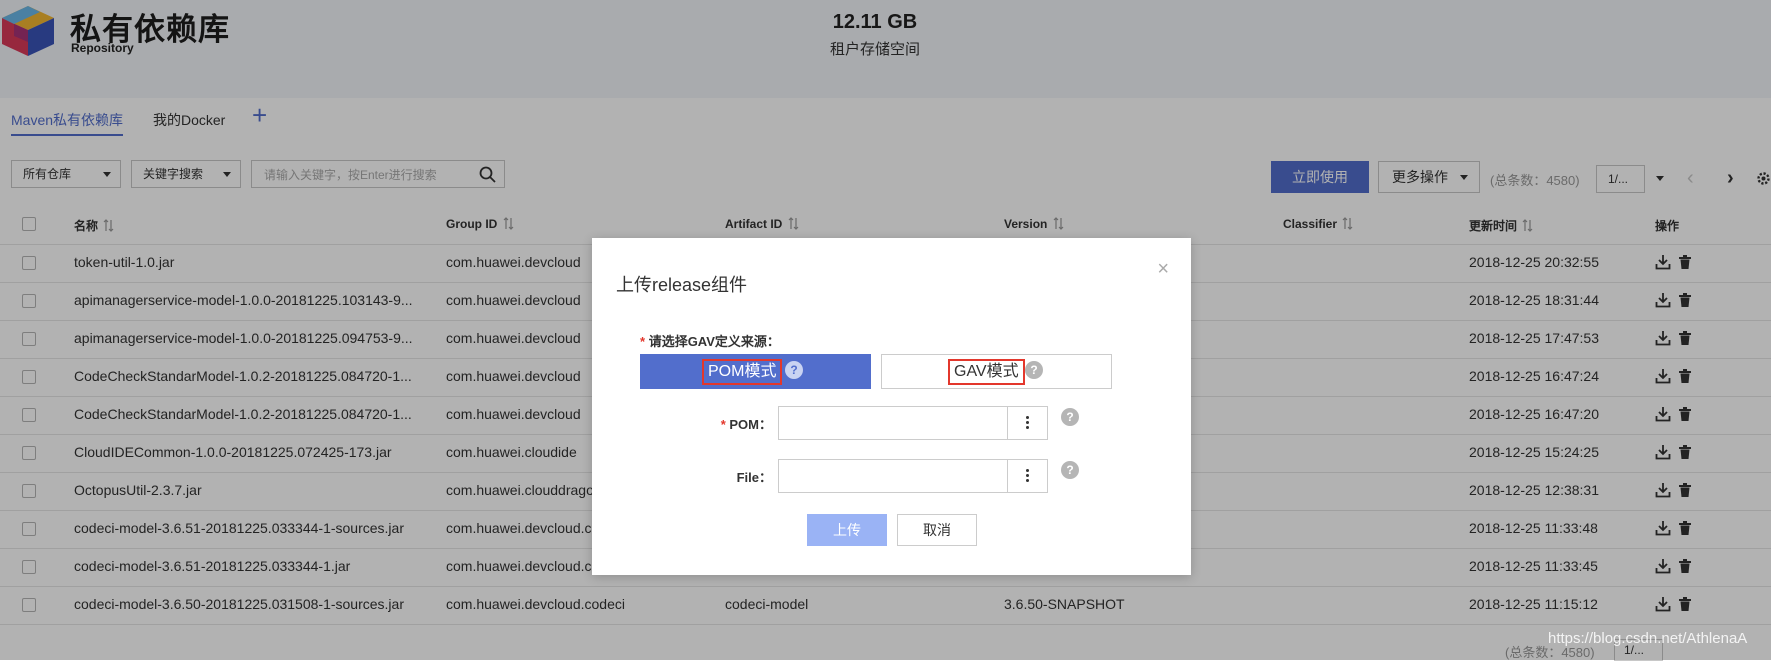  What do you see at coordinates (1648, 638) in the screenshot?
I see `watermark: https://blog.csdn.net/AthlenaA` at bounding box center [1648, 638].